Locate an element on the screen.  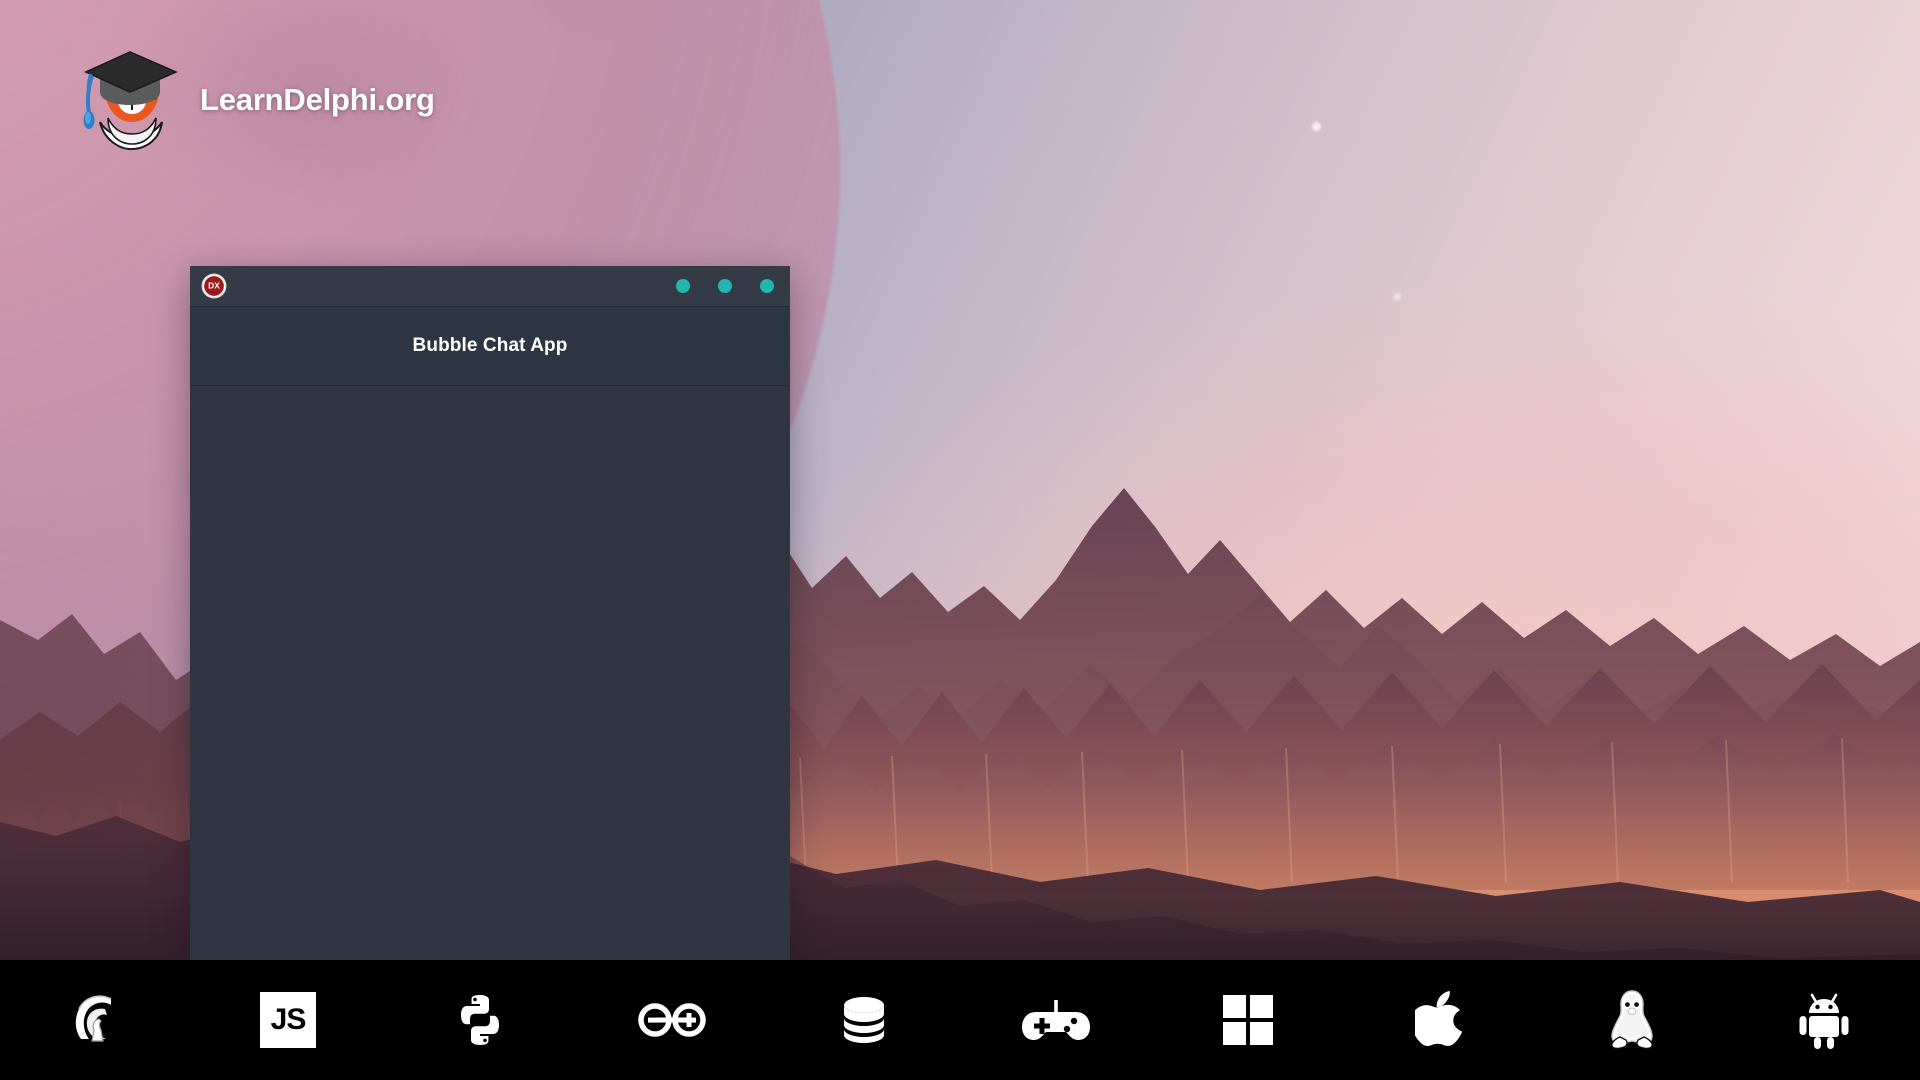
brand-watermark: LearnDelphi.org is located at coordinates (256, 100).